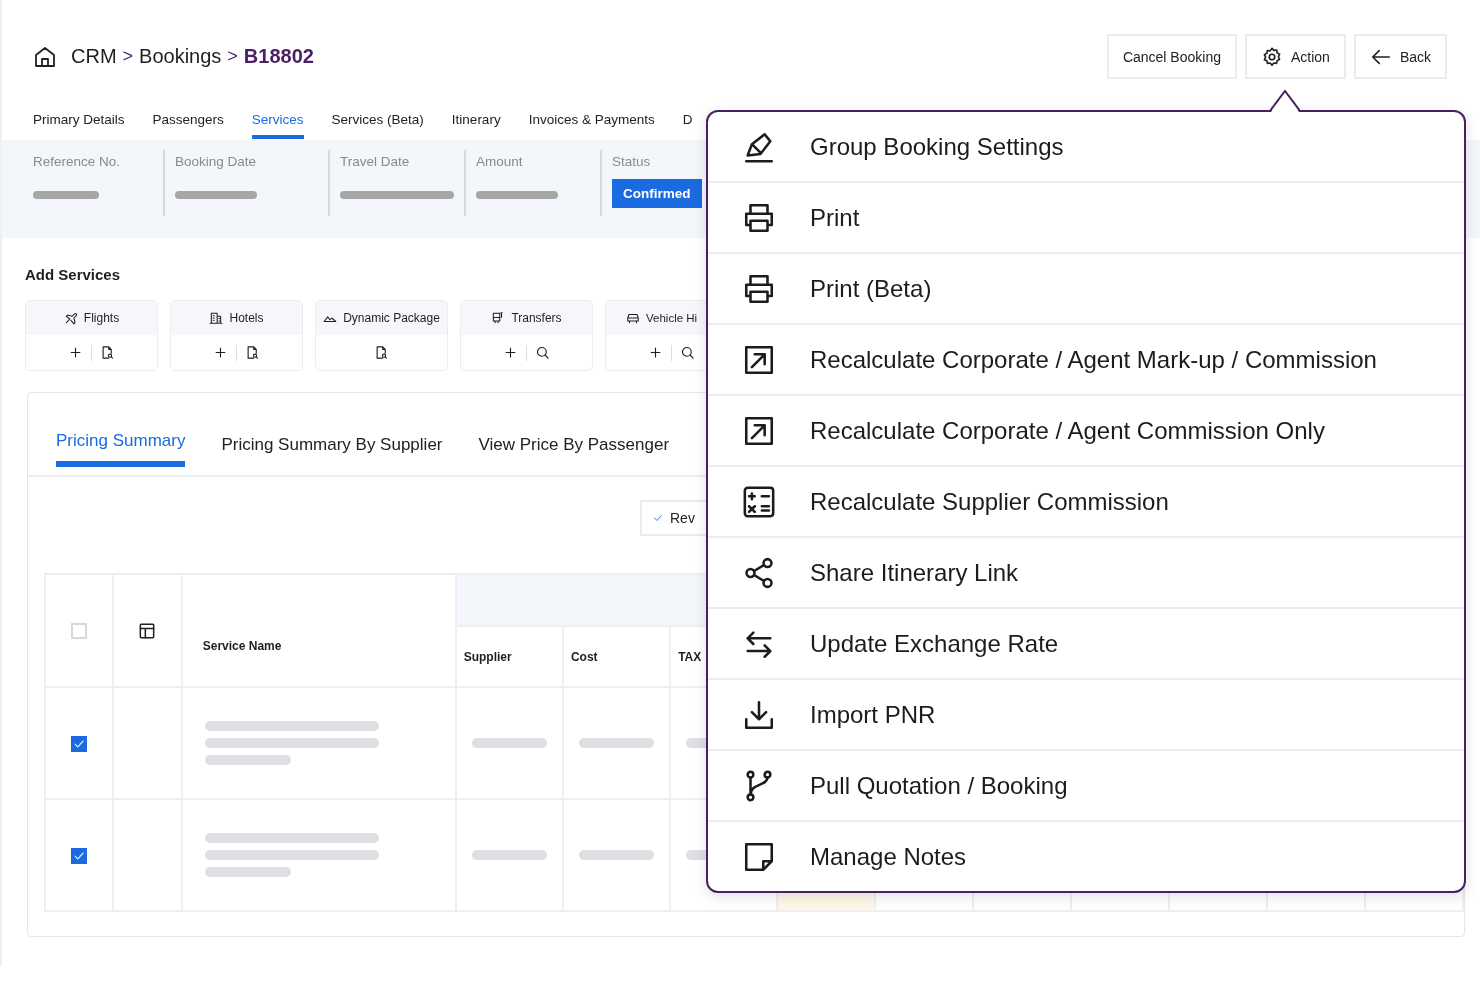  I want to click on menu-item: Group Booking Settings, so click(1086, 147).